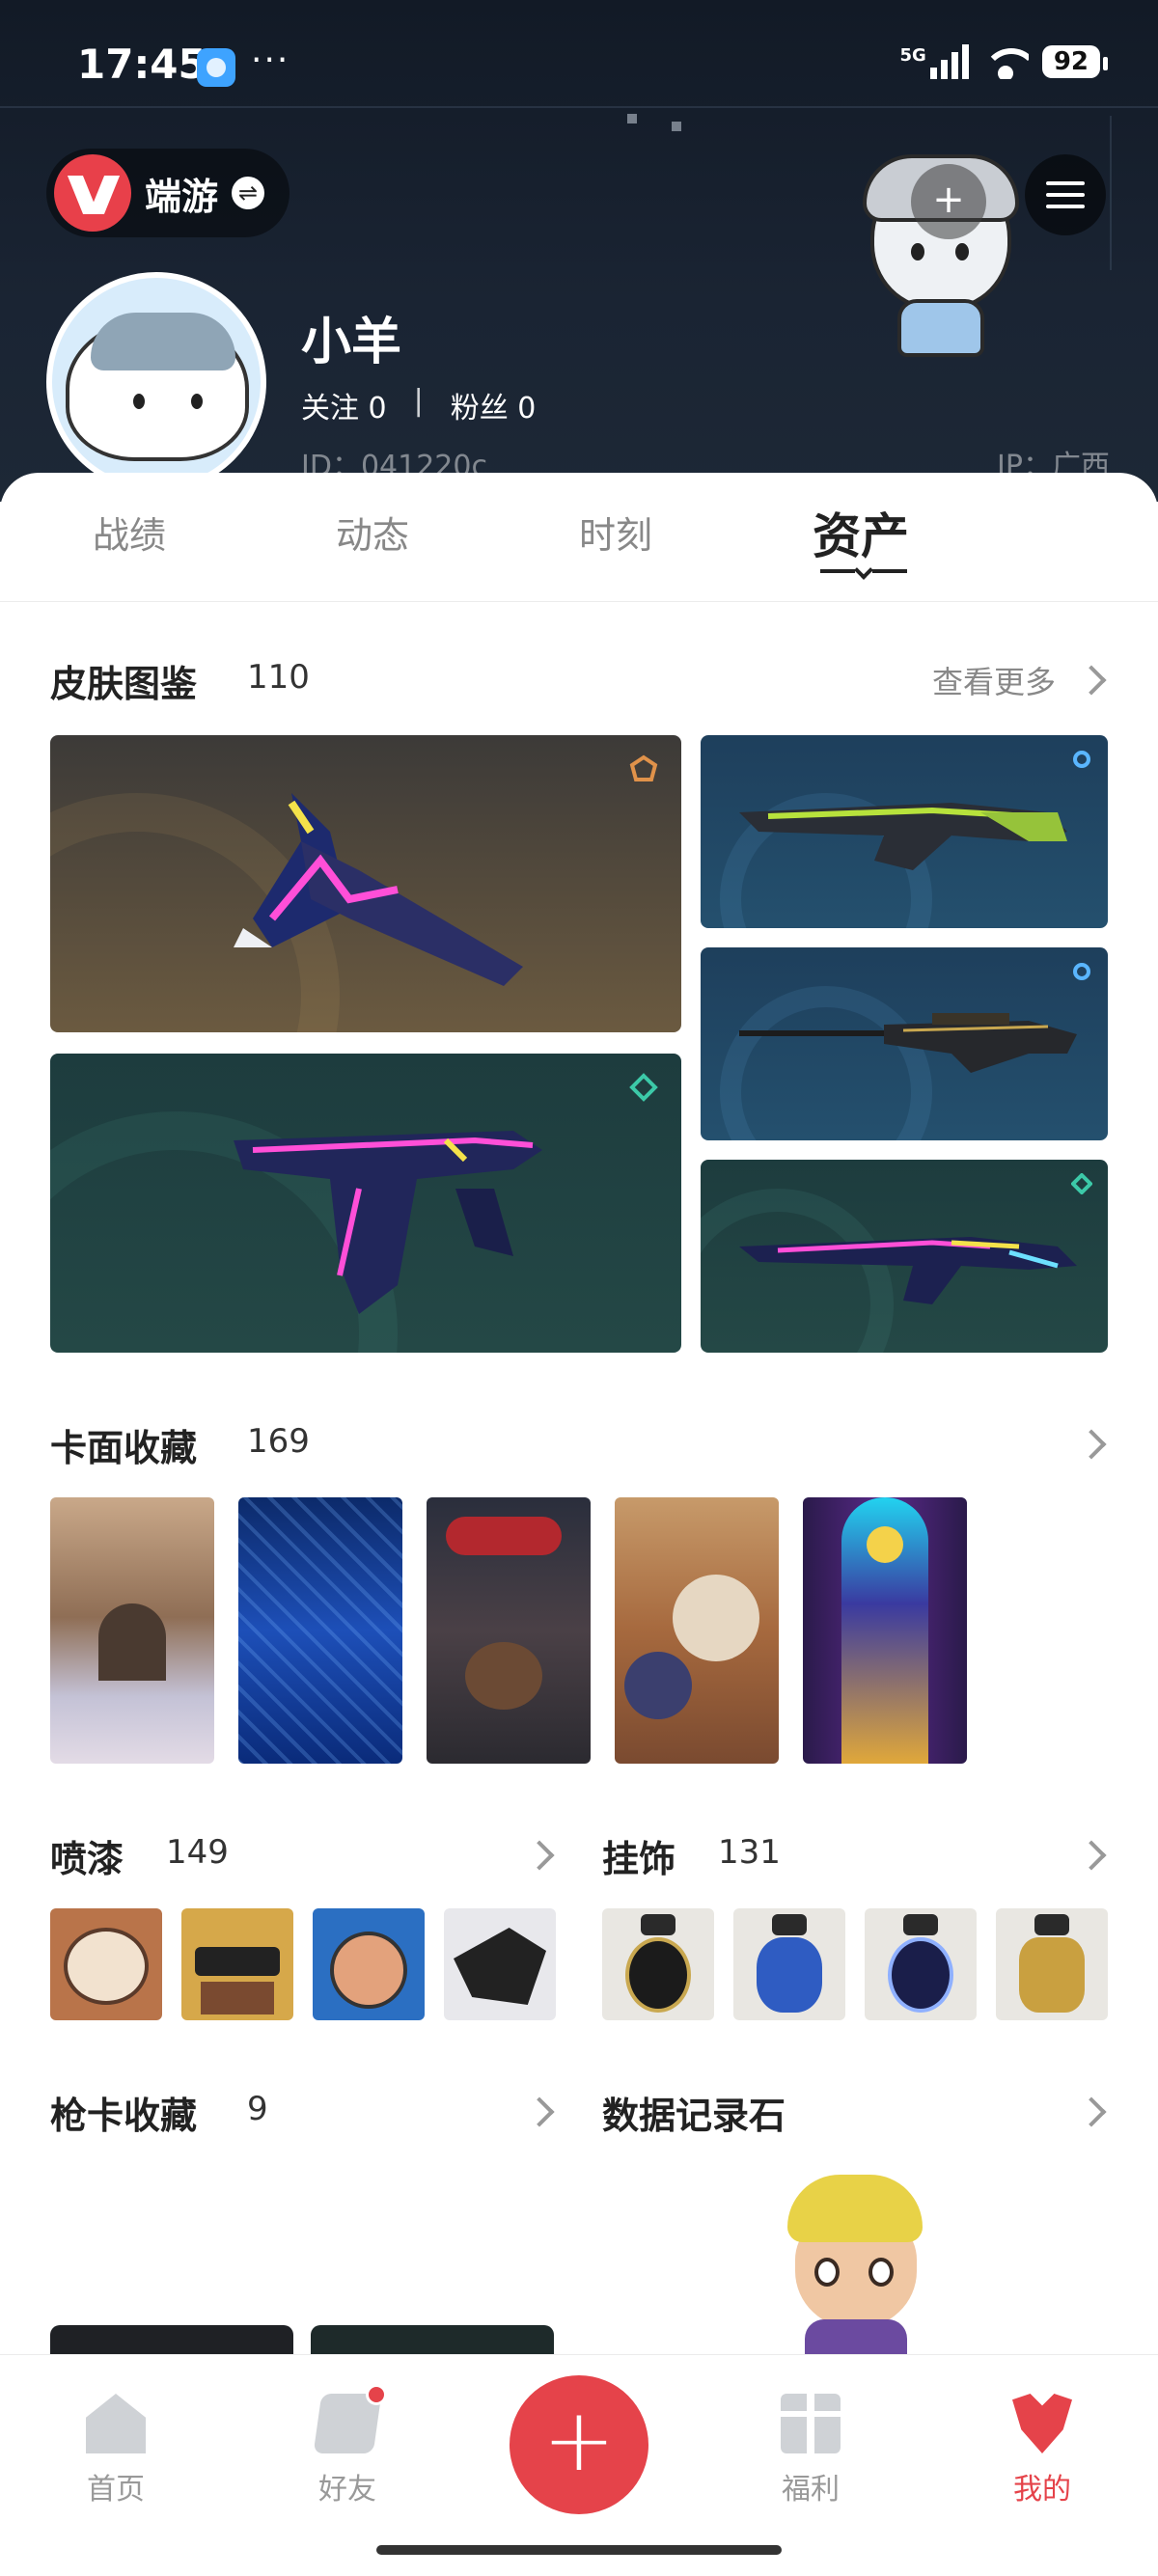  What do you see at coordinates (811, 2424) in the screenshot?
I see `gift-icon` at bounding box center [811, 2424].